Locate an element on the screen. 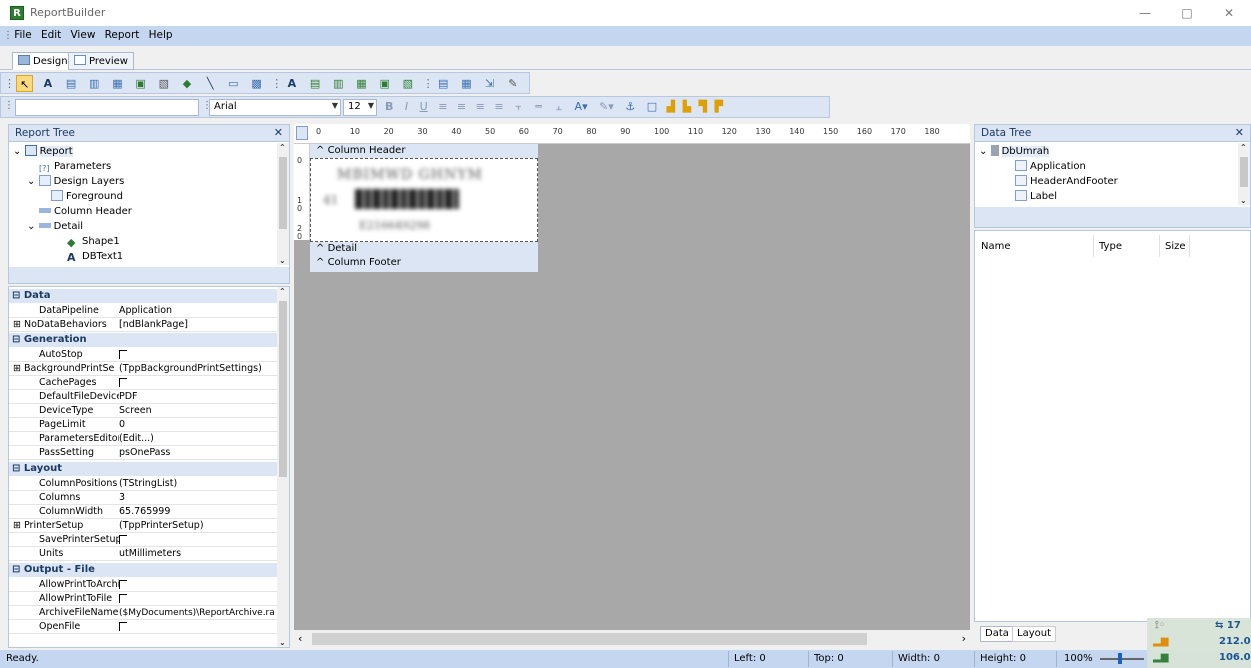 The height and width of the screenshot is (668, 1251). tab-layout: Layout is located at coordinates (1034, 634).